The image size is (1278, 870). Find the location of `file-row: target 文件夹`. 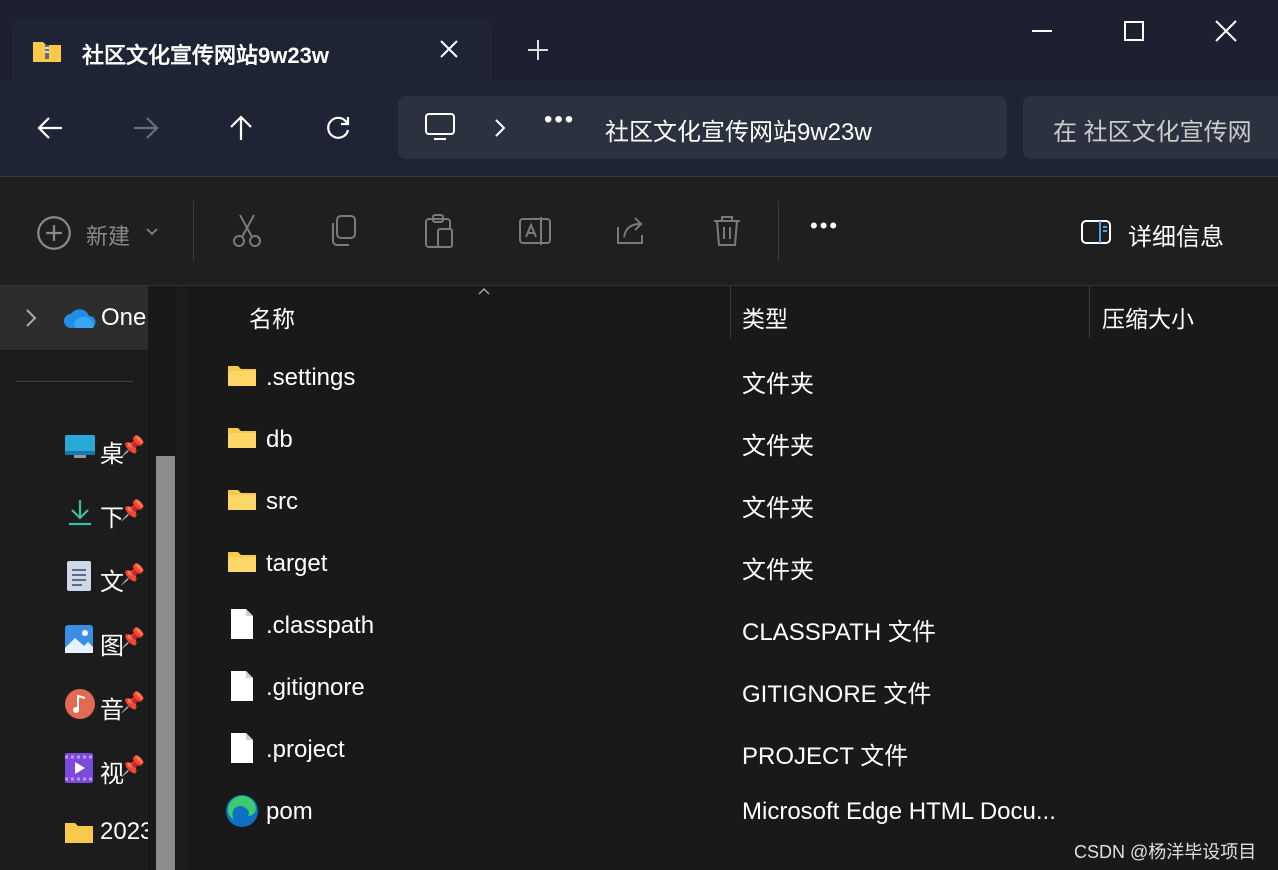

file-row: target 文件夹 is located at coordinates (732, 565).